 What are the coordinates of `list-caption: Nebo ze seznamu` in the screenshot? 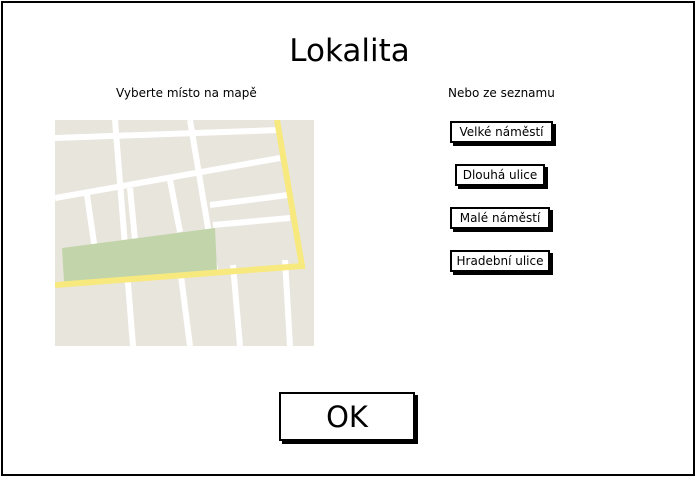 It's located at (501, 93).